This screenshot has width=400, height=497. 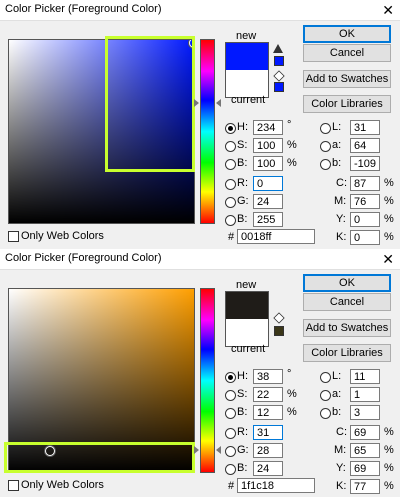 I want to click on m-input: 65, so click(x=365, y=450).